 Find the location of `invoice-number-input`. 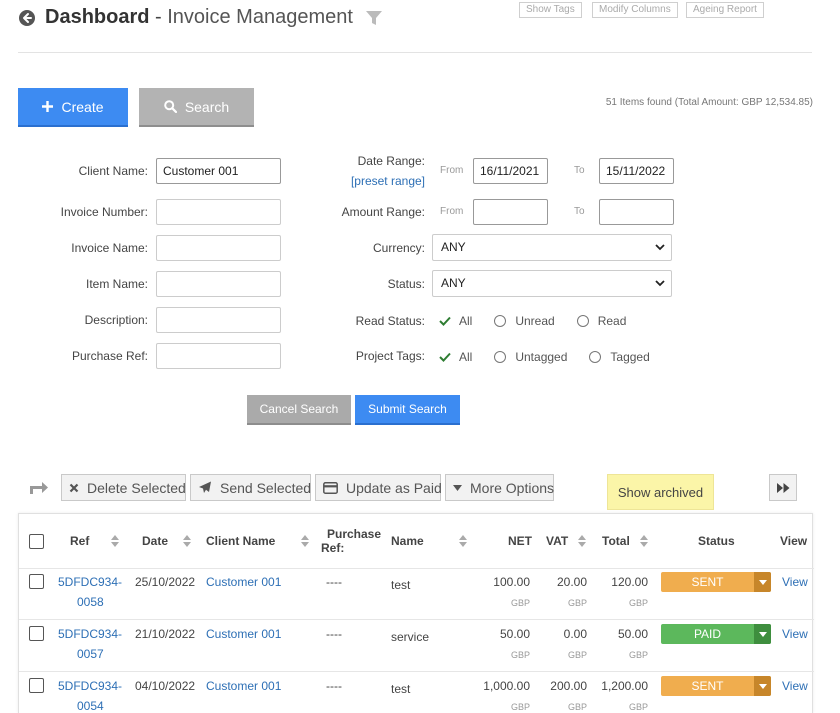

invoice-number-input is located at coordinates (218, 212).